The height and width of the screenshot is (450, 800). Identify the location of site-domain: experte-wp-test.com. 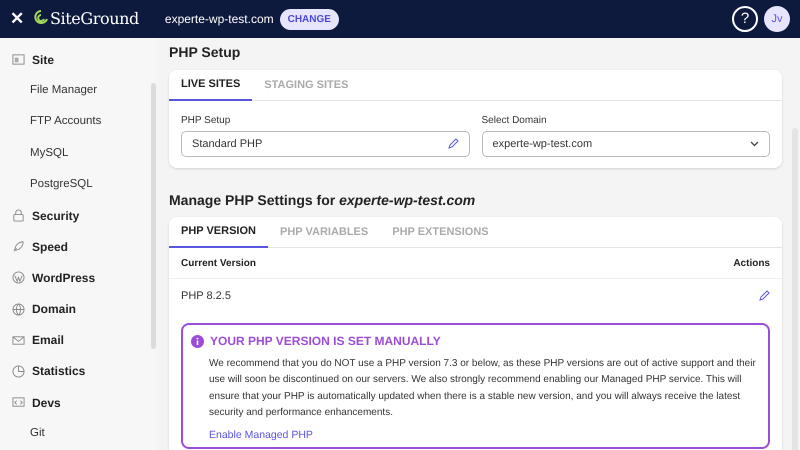
(219, 19).